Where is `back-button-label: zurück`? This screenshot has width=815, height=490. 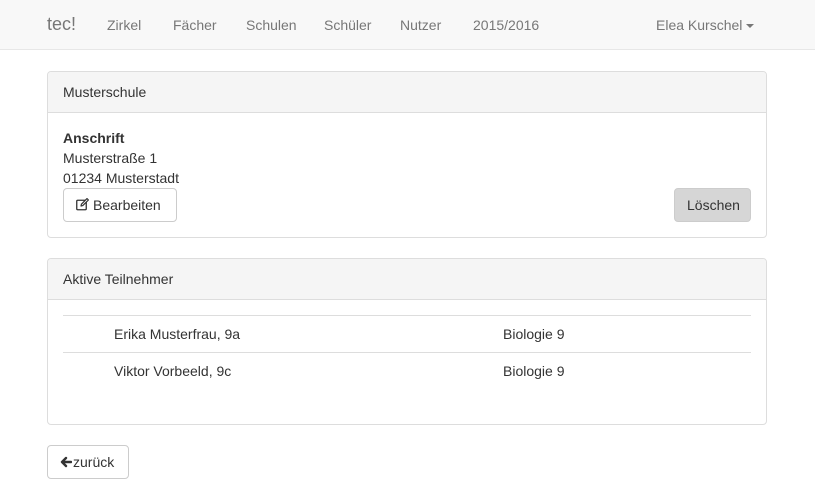
back-button-label: zurück is located at coordinates (94, 462).